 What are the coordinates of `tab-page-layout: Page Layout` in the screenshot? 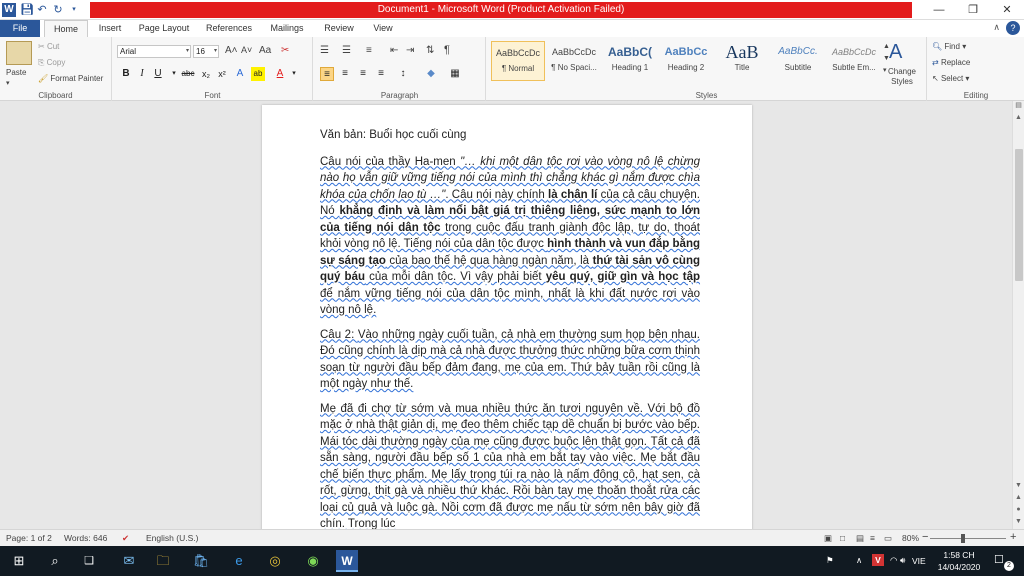 It's located at (164, 28).